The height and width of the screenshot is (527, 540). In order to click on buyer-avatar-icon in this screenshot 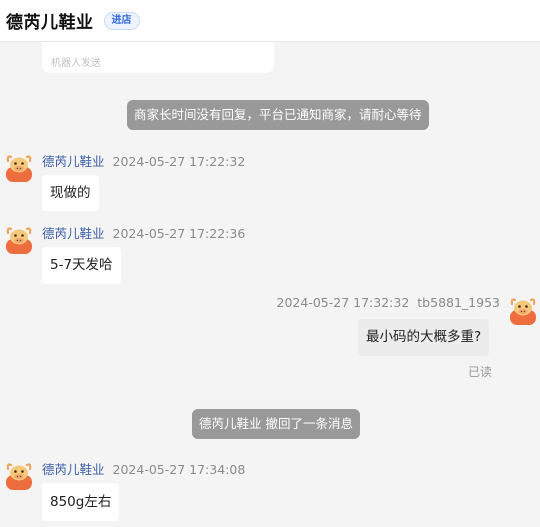, I will do `click(523, 310)`.